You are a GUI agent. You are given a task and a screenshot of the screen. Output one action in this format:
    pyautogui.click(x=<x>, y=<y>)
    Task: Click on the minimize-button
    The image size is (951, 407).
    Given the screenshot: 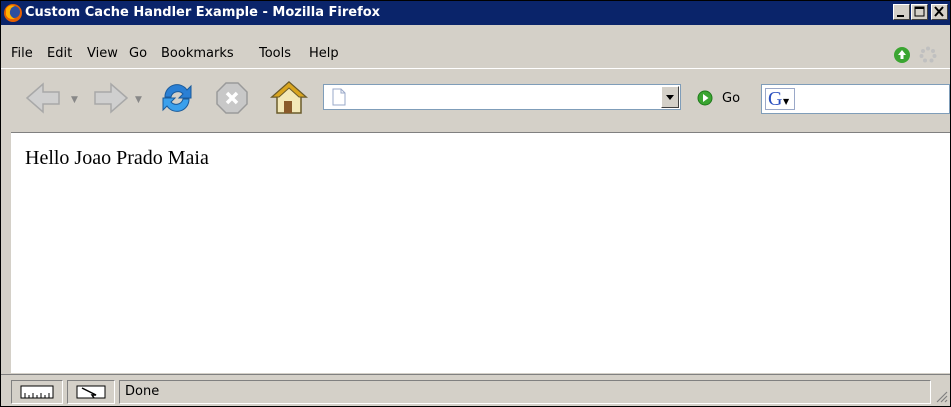 What is the action you would take?
    pyautogui.click(x=901, y=12)
    